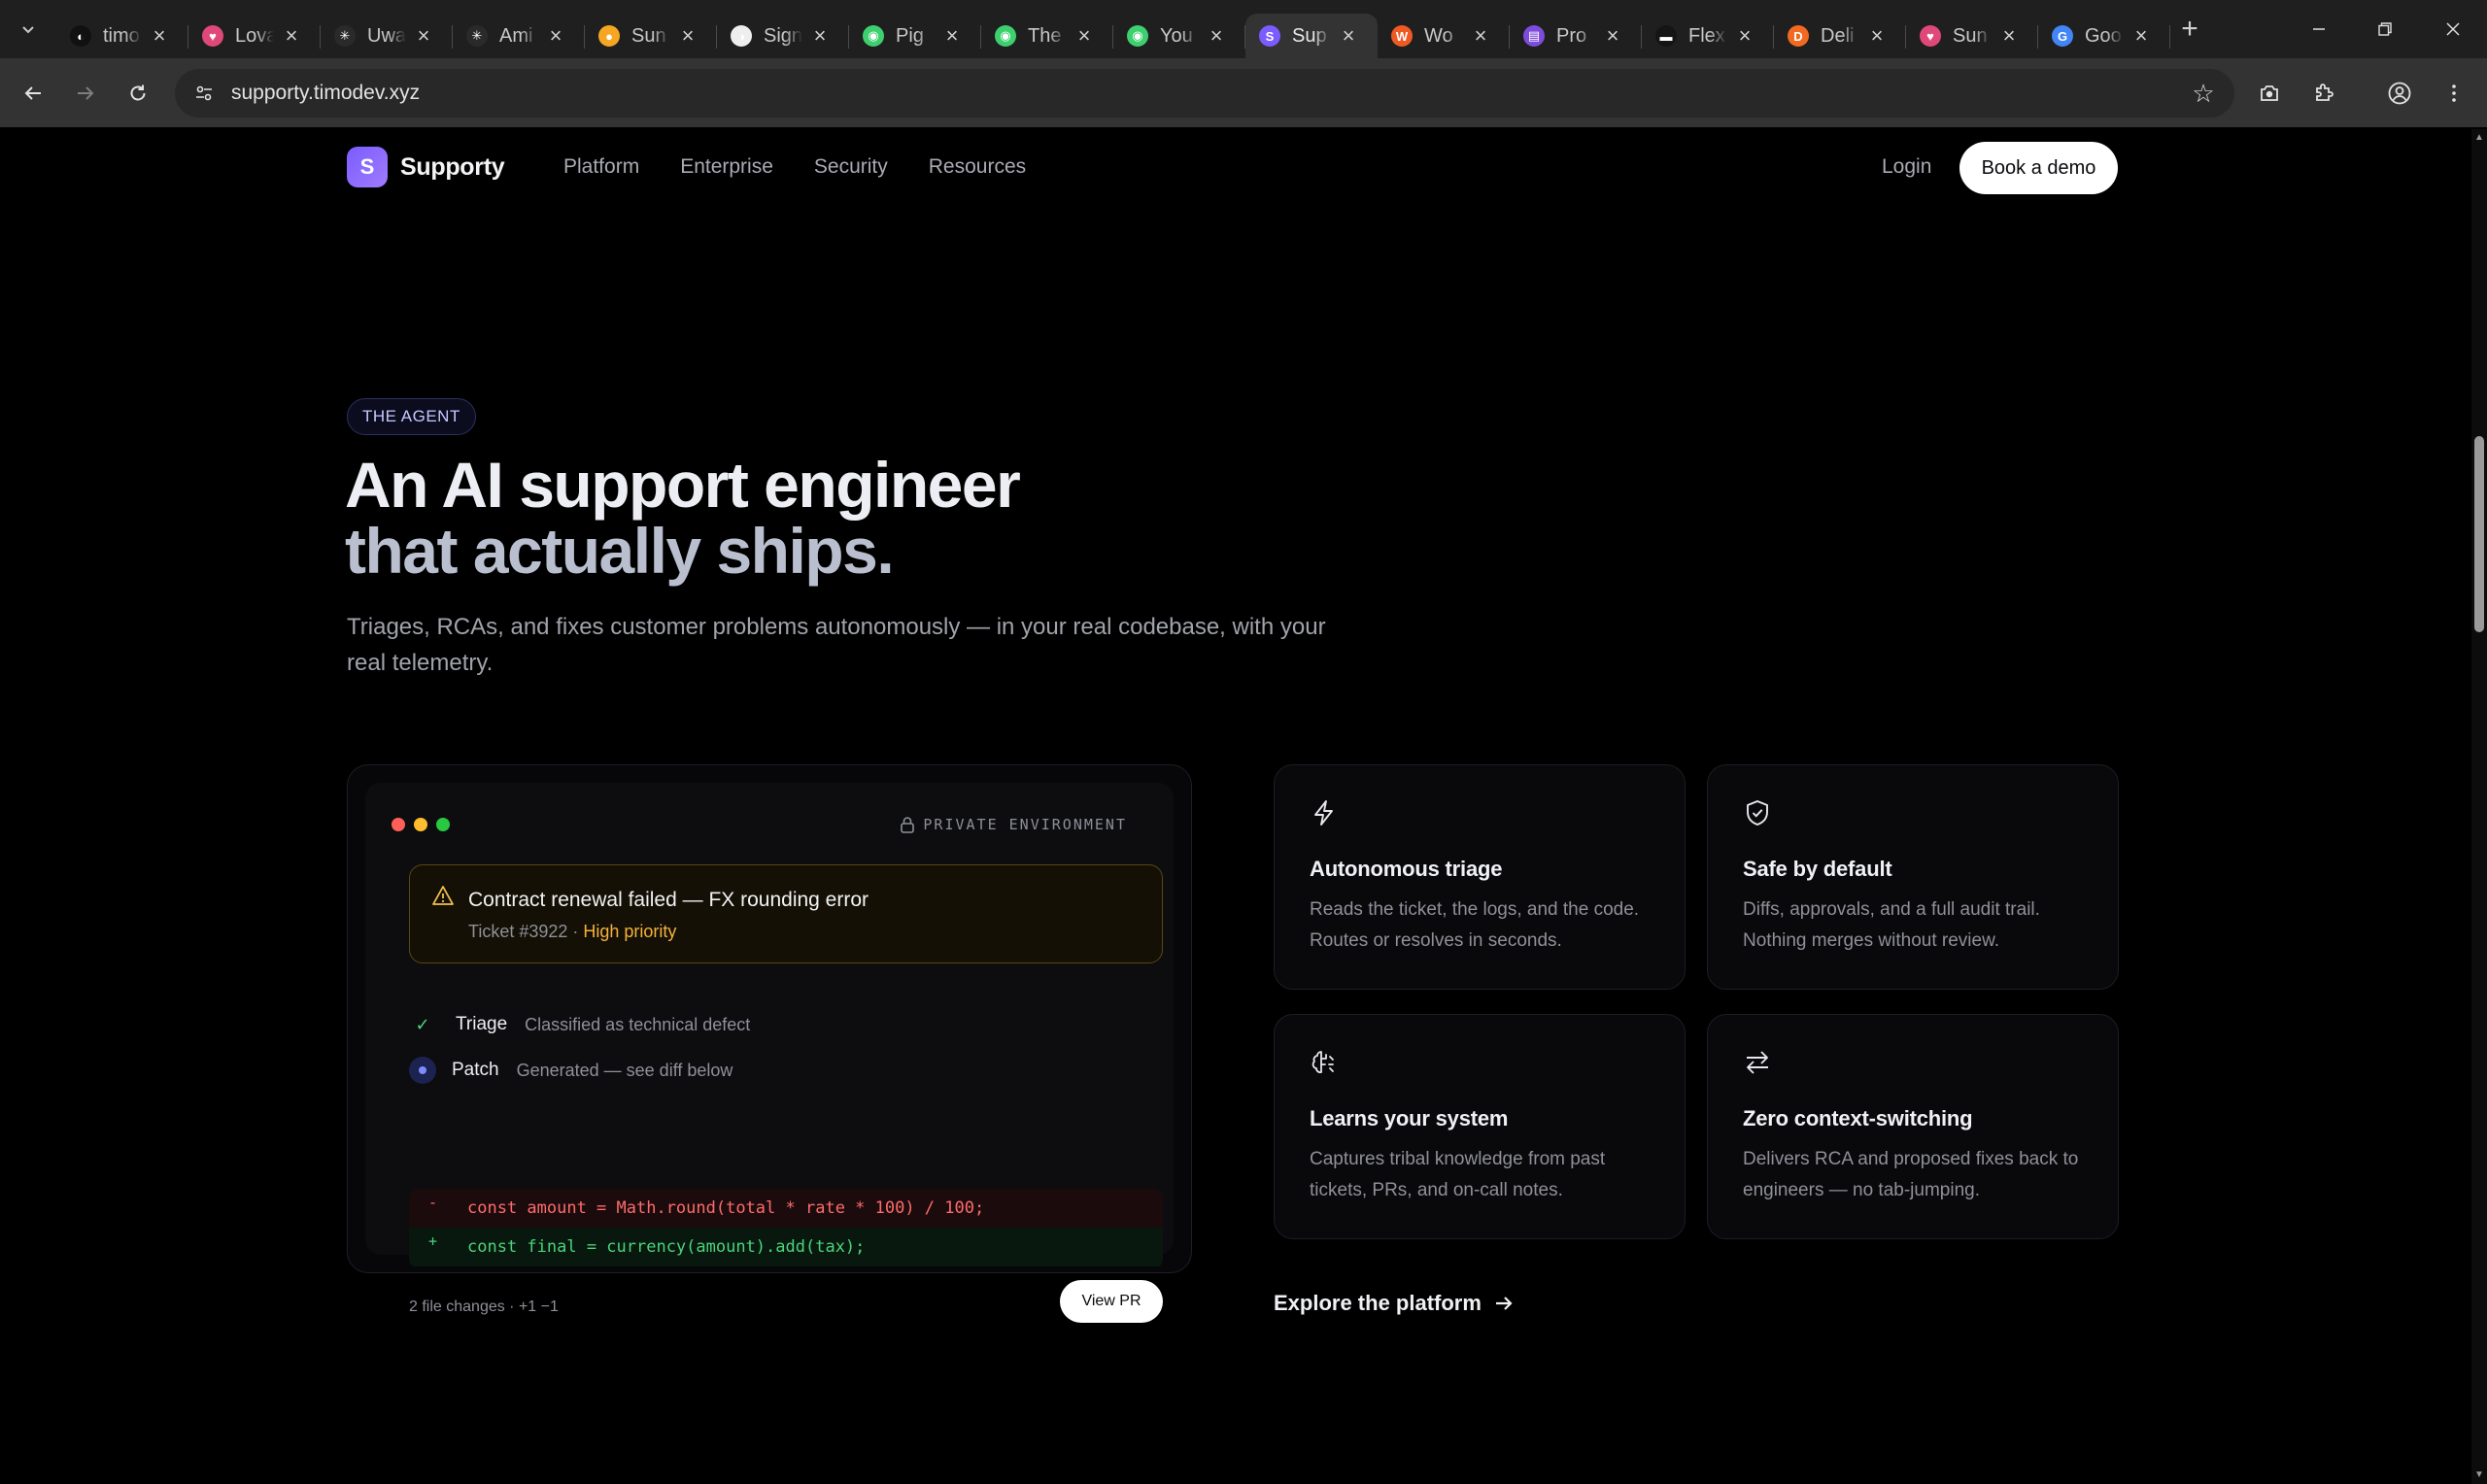 The image size is (2487, 1484). What do you see at coordinates (433, 1202) in the screenshot?
I see `diff-sign: -` at bounding box center [433, 1202].